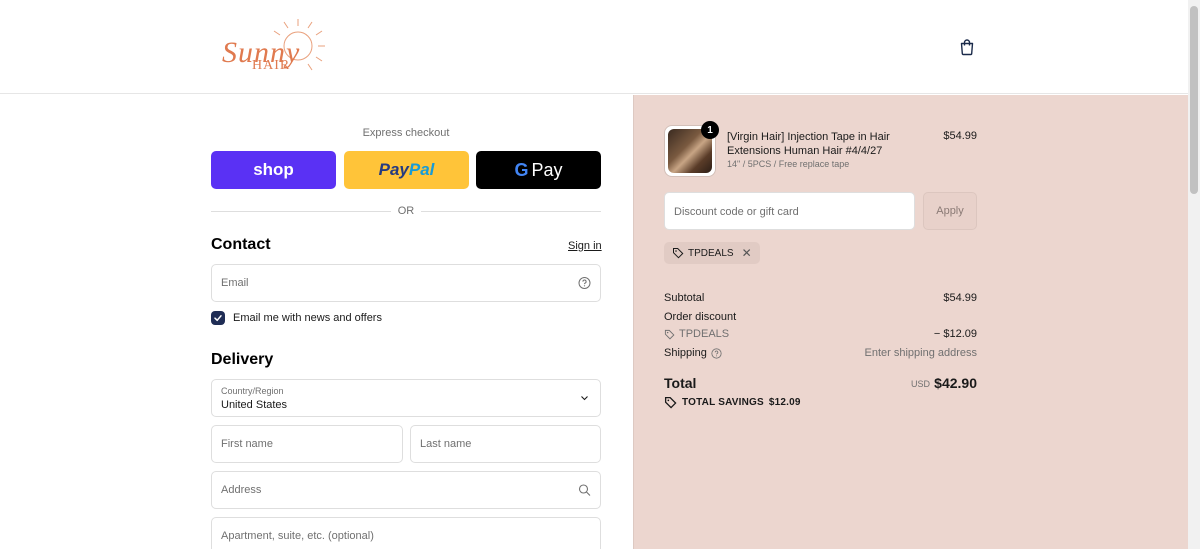 The height and width of the screenshot is (549, 1200). What do you see at coordinates (920, 353) in the screenshot?
I see `shipping-value: Enter shipping address` at bounding box center [920, 353].